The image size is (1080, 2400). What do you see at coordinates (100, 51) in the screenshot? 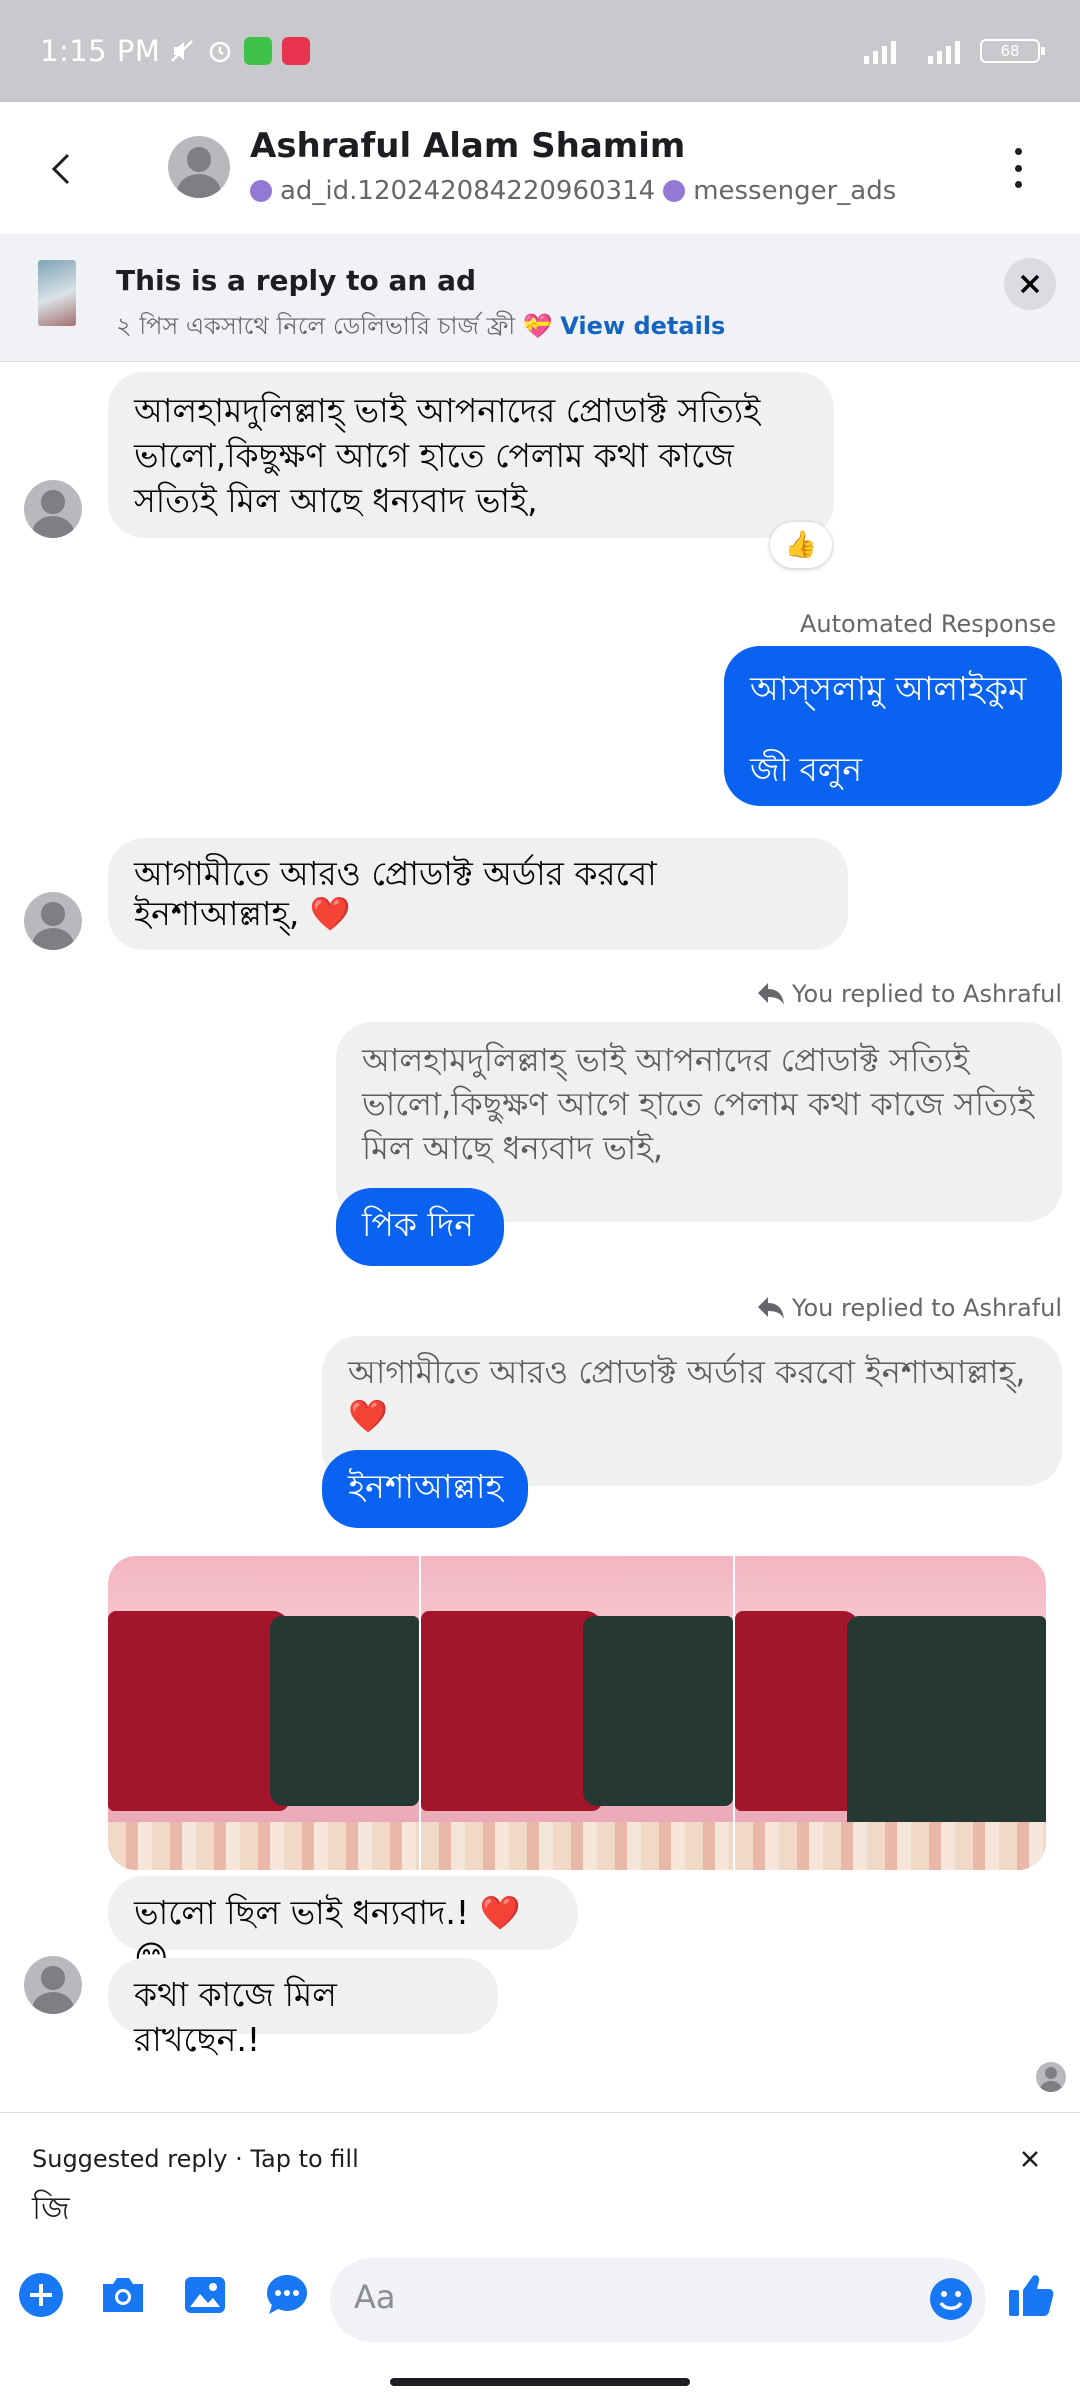
I see `status-time: 1:15 PM` at bounding box center [100, 51].